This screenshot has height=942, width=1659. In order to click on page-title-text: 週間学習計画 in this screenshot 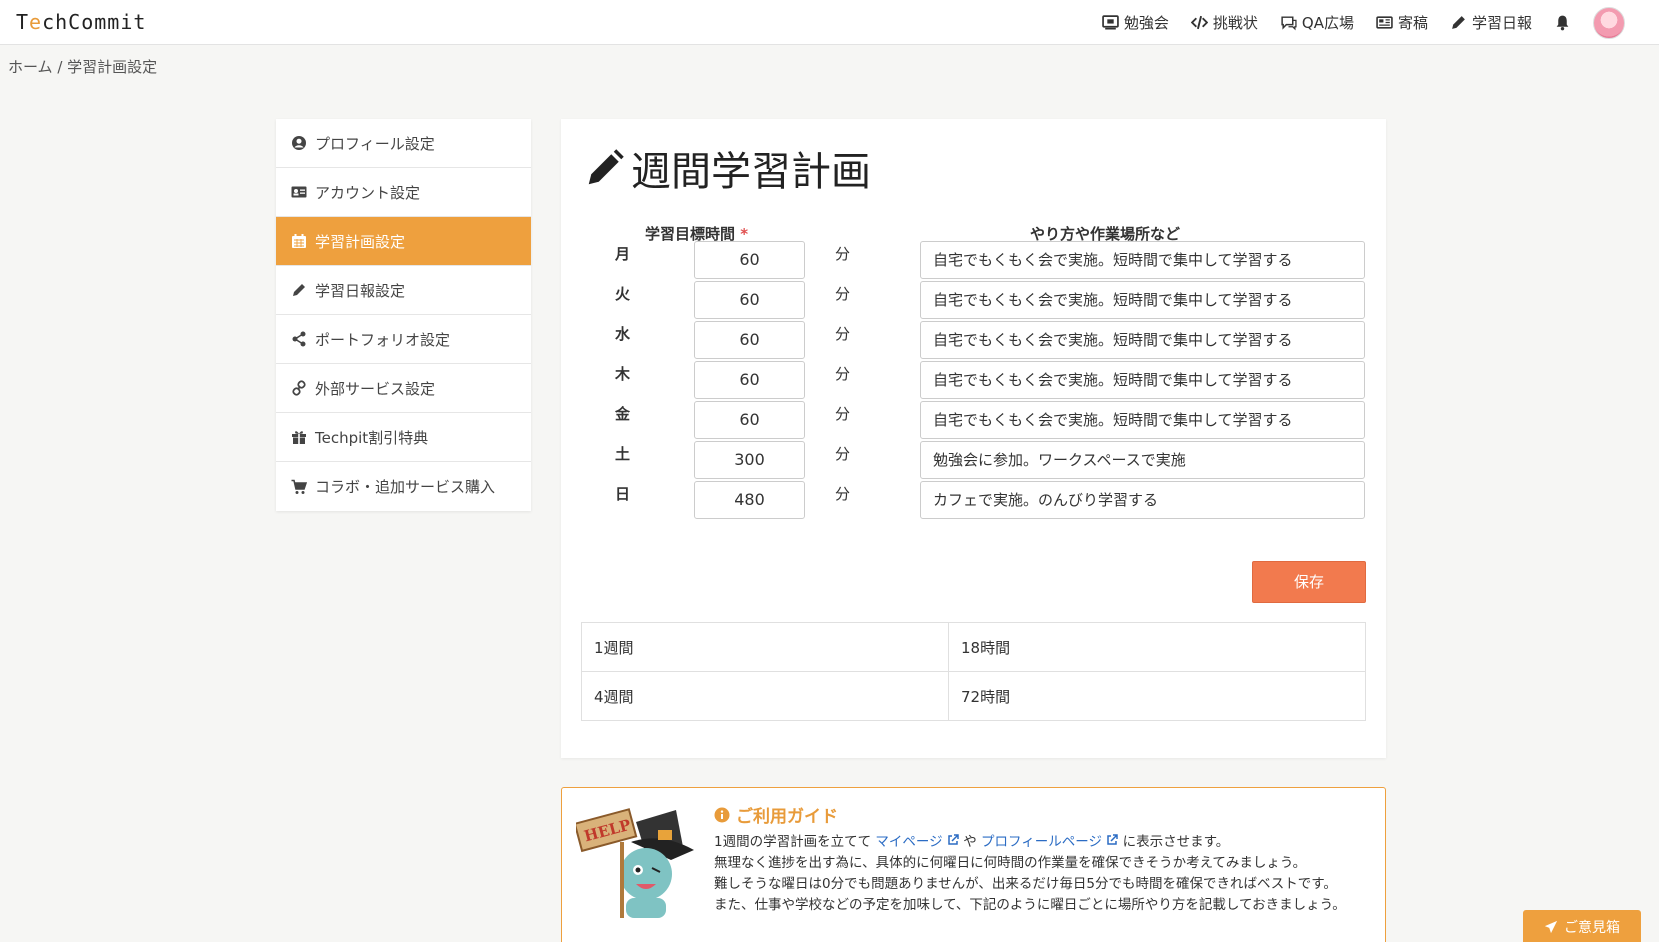, I will do `click(751, 172)`.